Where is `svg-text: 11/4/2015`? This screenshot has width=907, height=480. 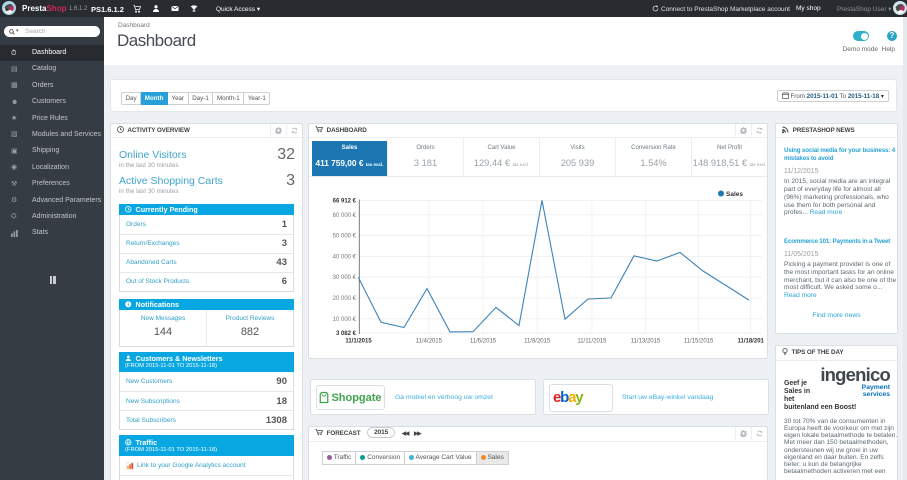 svg-text: 11/4/2015 is located at coordinates (429, 341).